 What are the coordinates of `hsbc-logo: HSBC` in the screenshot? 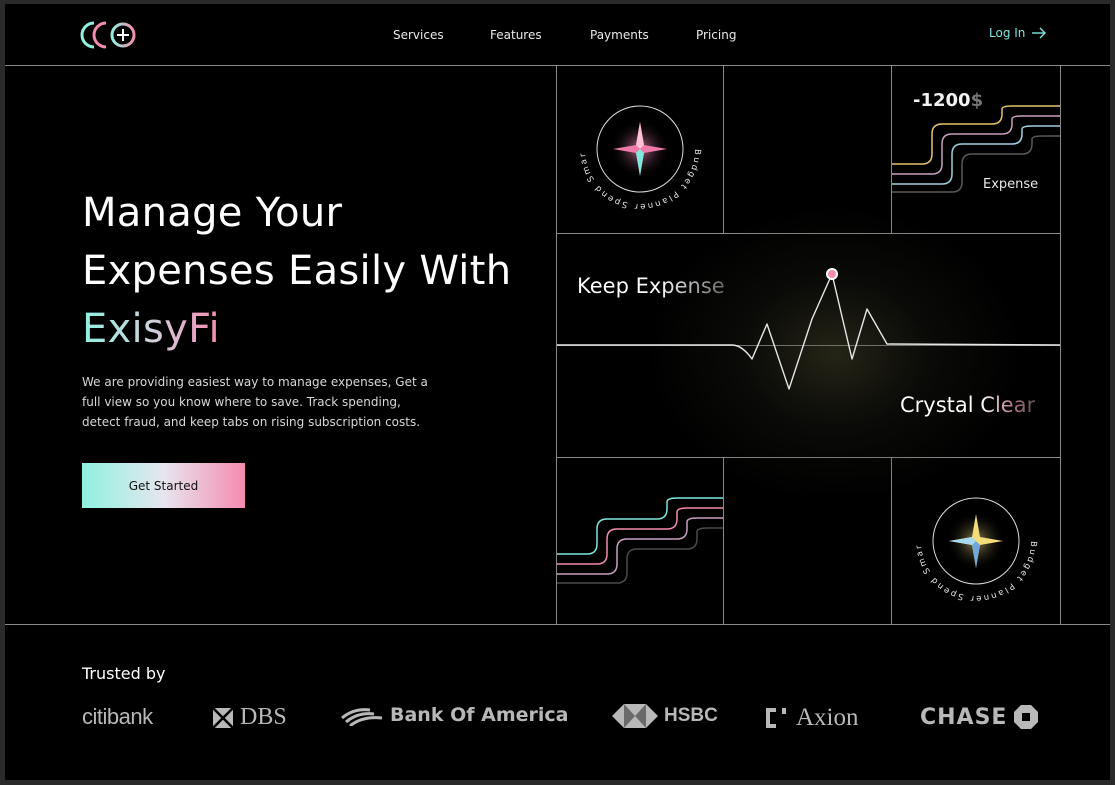 It's located at (665, 716).